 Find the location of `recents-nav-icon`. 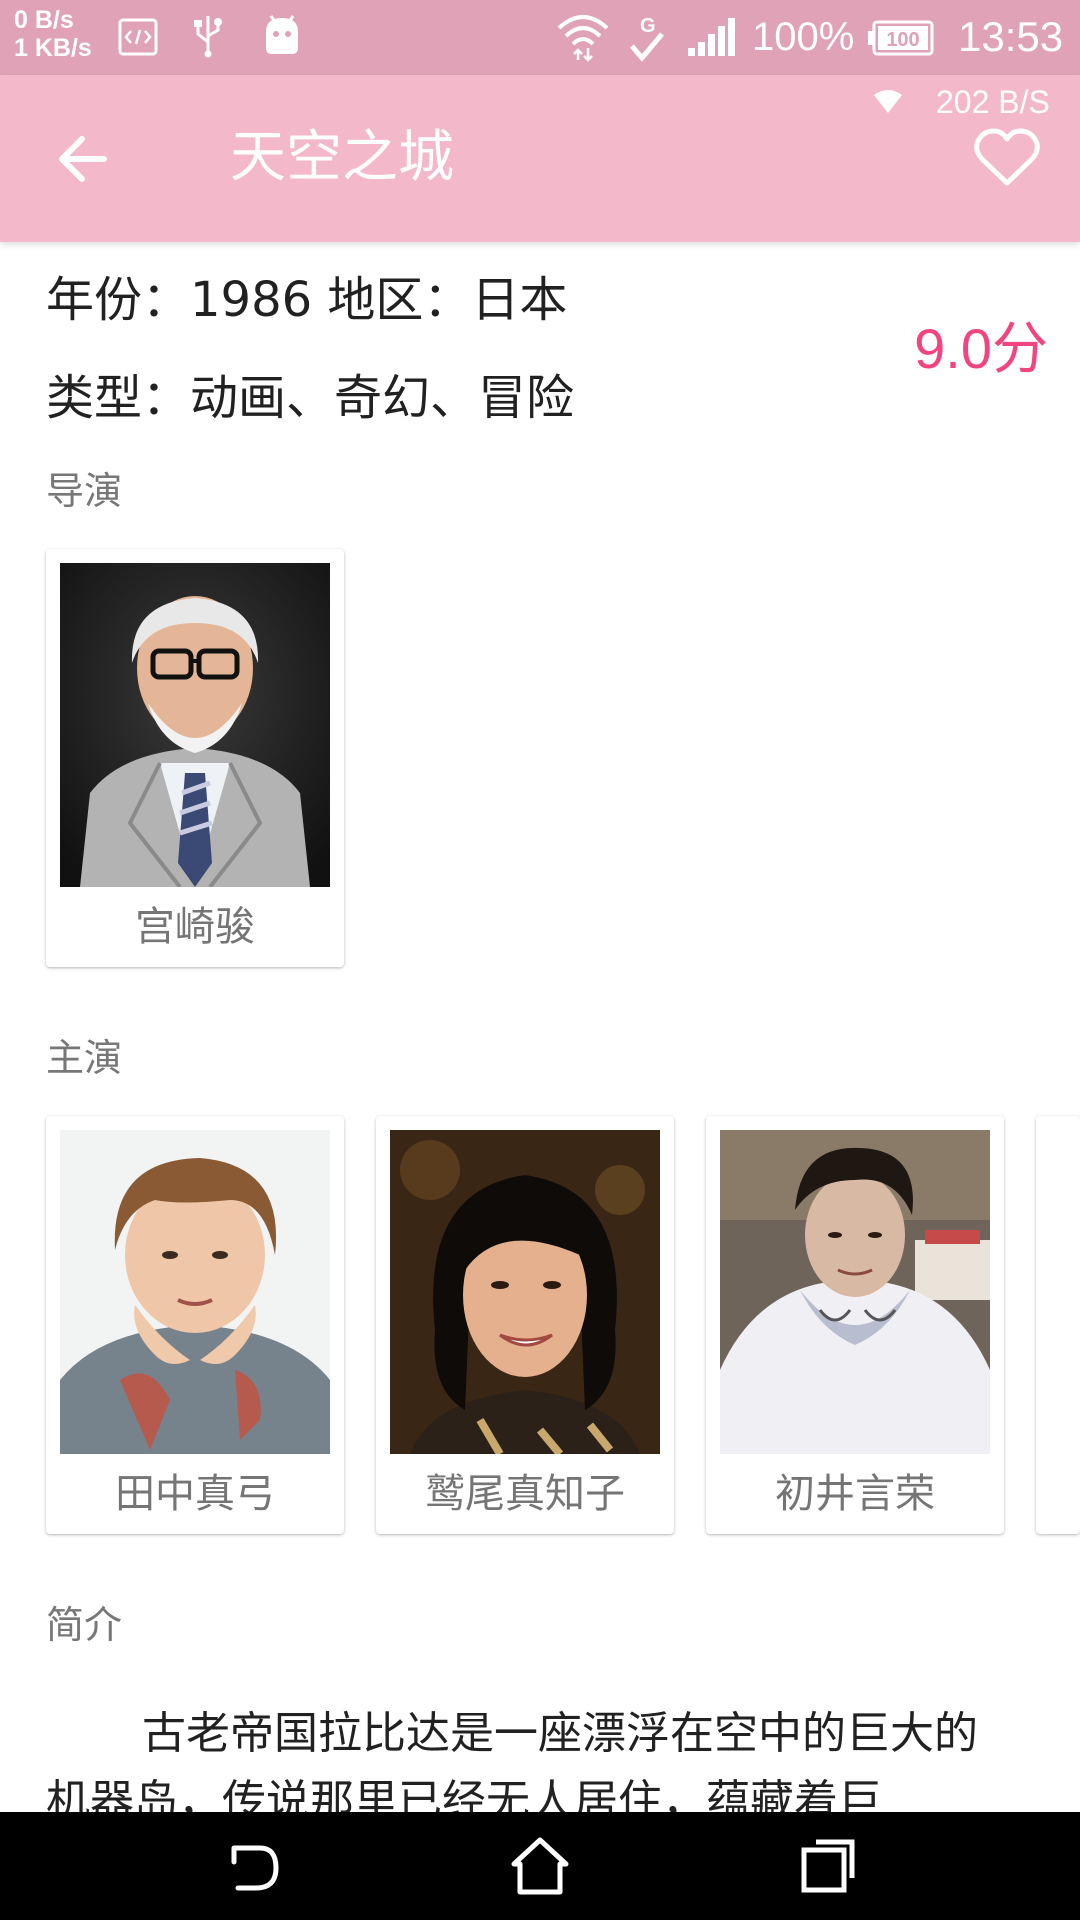

recents-nav-icon is located at coordinates (828, 1866).